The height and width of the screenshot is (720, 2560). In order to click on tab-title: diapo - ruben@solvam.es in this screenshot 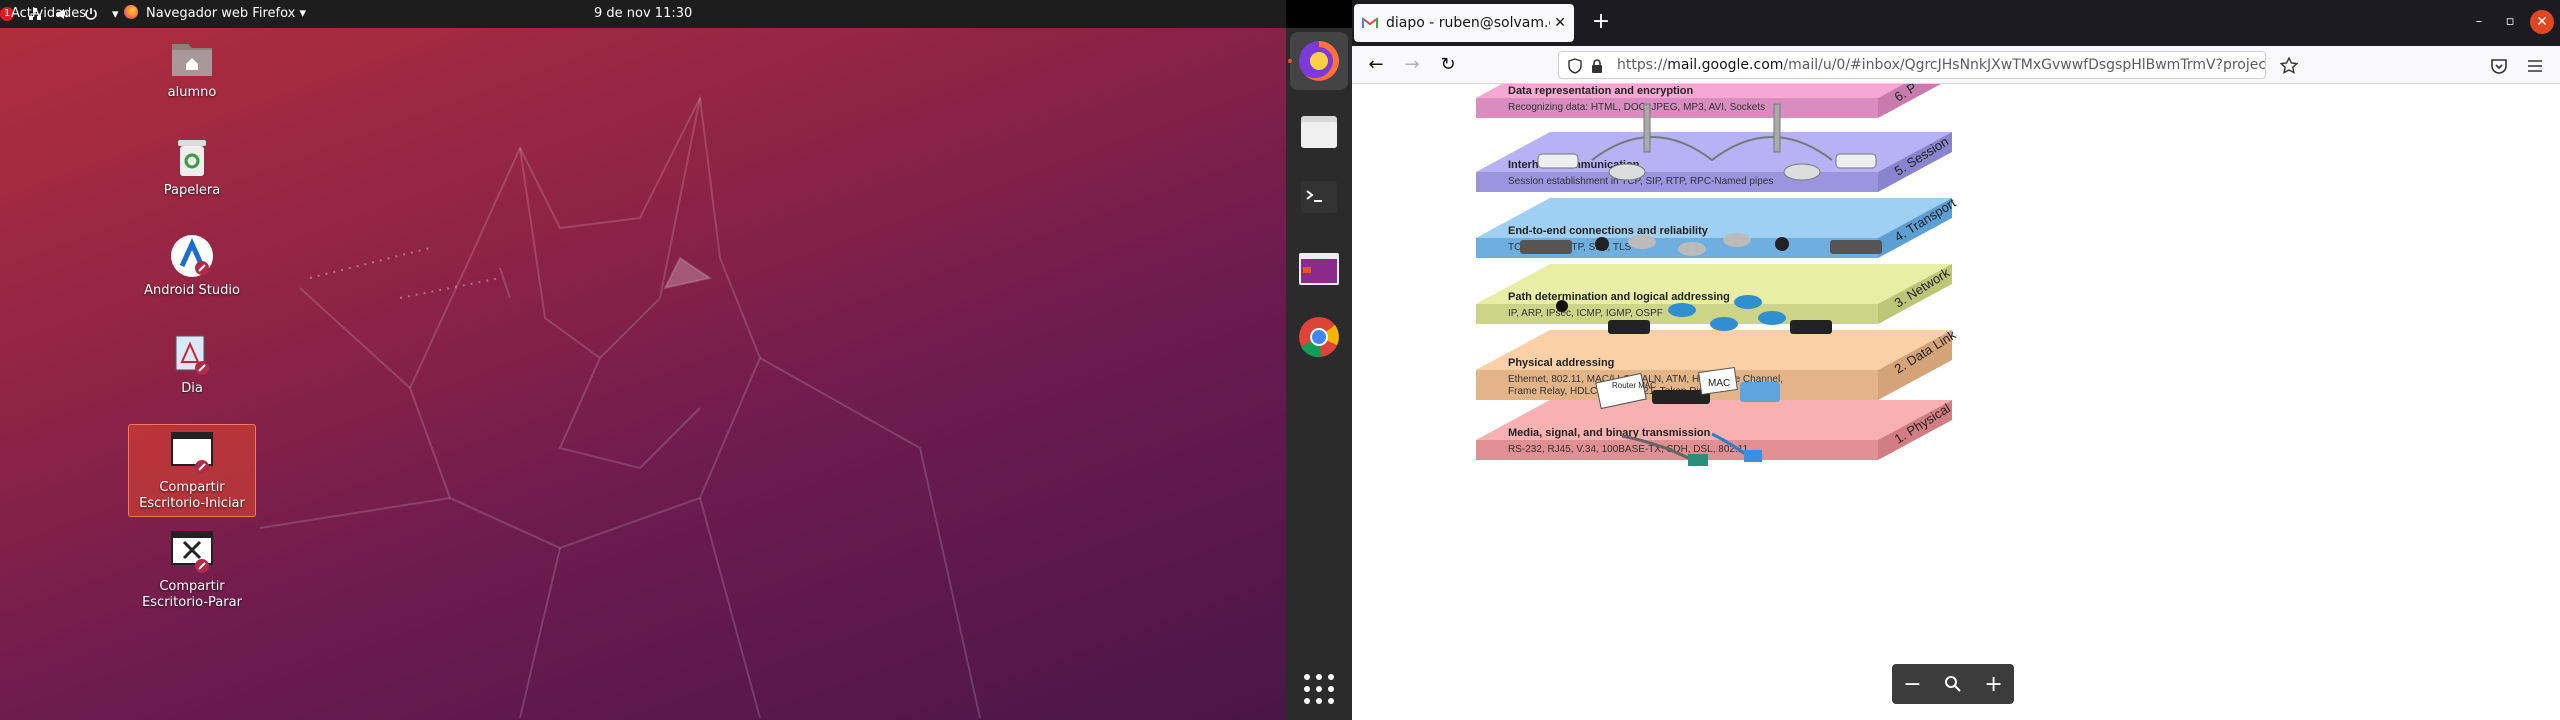, I will do `click(1468, 23)`.